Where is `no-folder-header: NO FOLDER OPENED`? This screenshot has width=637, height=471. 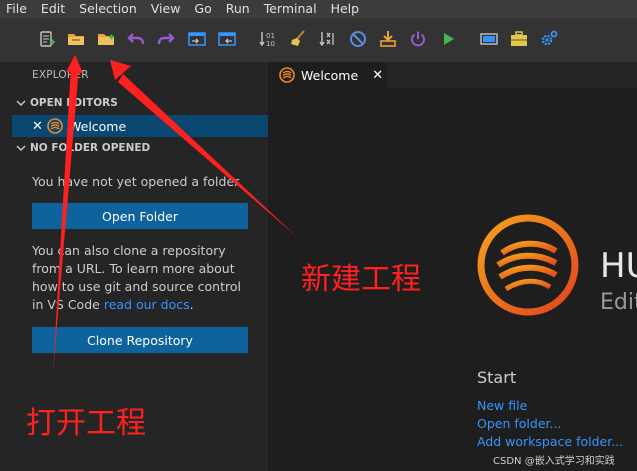
no-folder-header: NO FOLDER OPENED is located at coordinates (134, 148).